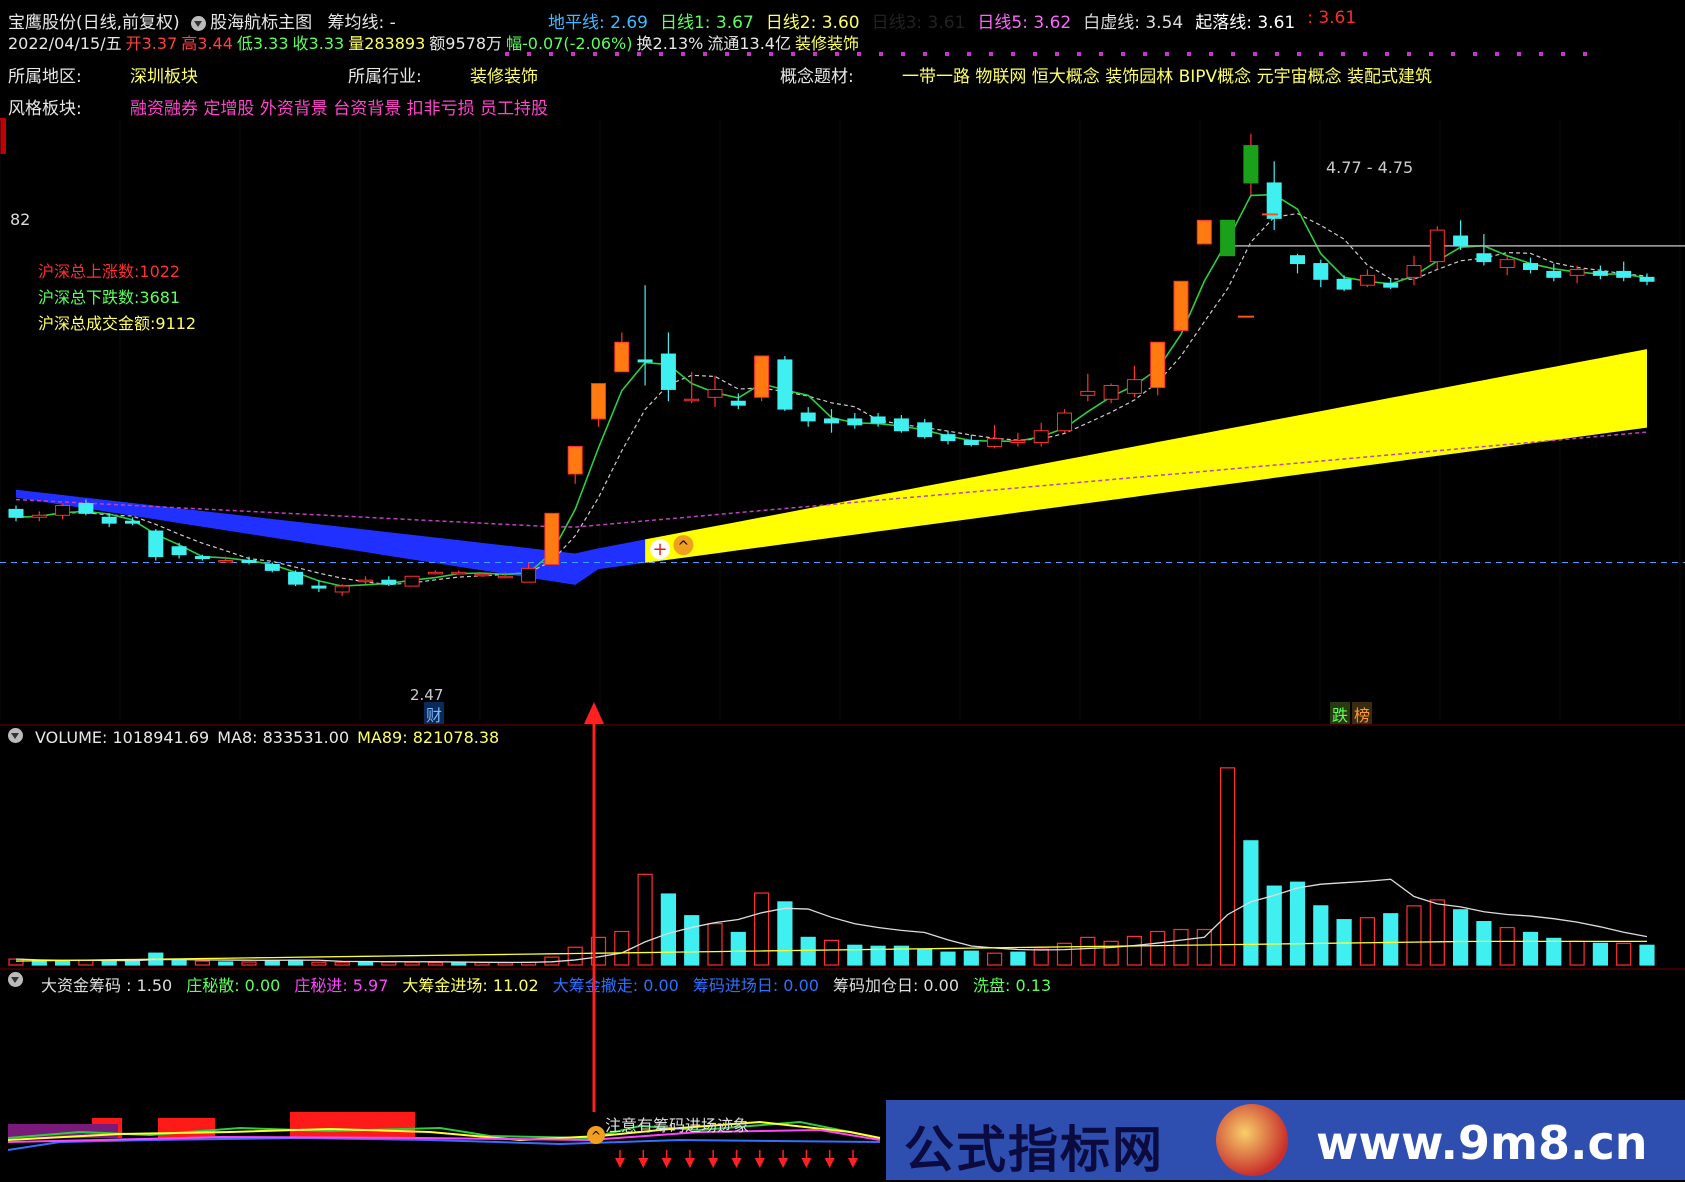 Image resolution: width=1685 pixels, height=1182 pixels. Describe the element at coordinates (339, 106) in the screenshot. I see `style-value: 融资融券 定增股 外资背景 台资背景 扣非亏损 员工持股` at that location.